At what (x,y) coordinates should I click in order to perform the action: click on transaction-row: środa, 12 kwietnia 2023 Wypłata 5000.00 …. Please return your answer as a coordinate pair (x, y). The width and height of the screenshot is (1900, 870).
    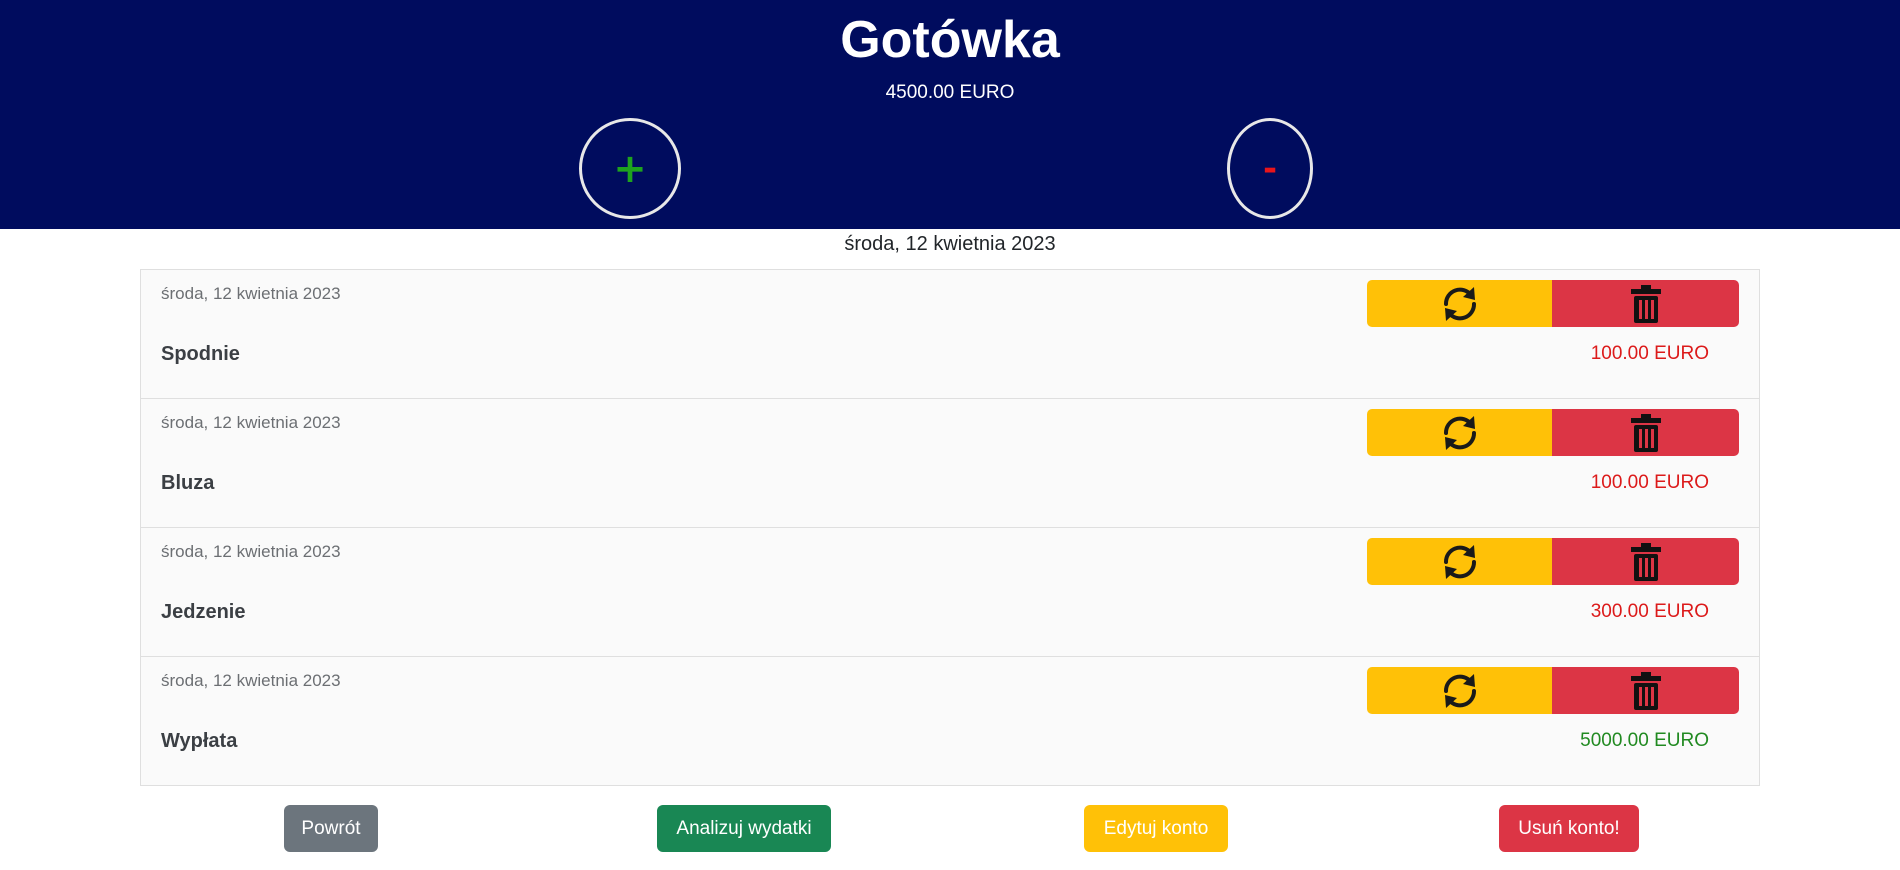
    Looking at the image, I should click on (950, 721).